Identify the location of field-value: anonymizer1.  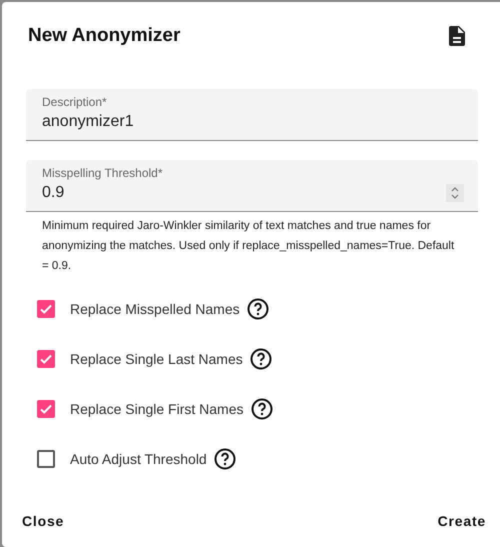
(88, 122).